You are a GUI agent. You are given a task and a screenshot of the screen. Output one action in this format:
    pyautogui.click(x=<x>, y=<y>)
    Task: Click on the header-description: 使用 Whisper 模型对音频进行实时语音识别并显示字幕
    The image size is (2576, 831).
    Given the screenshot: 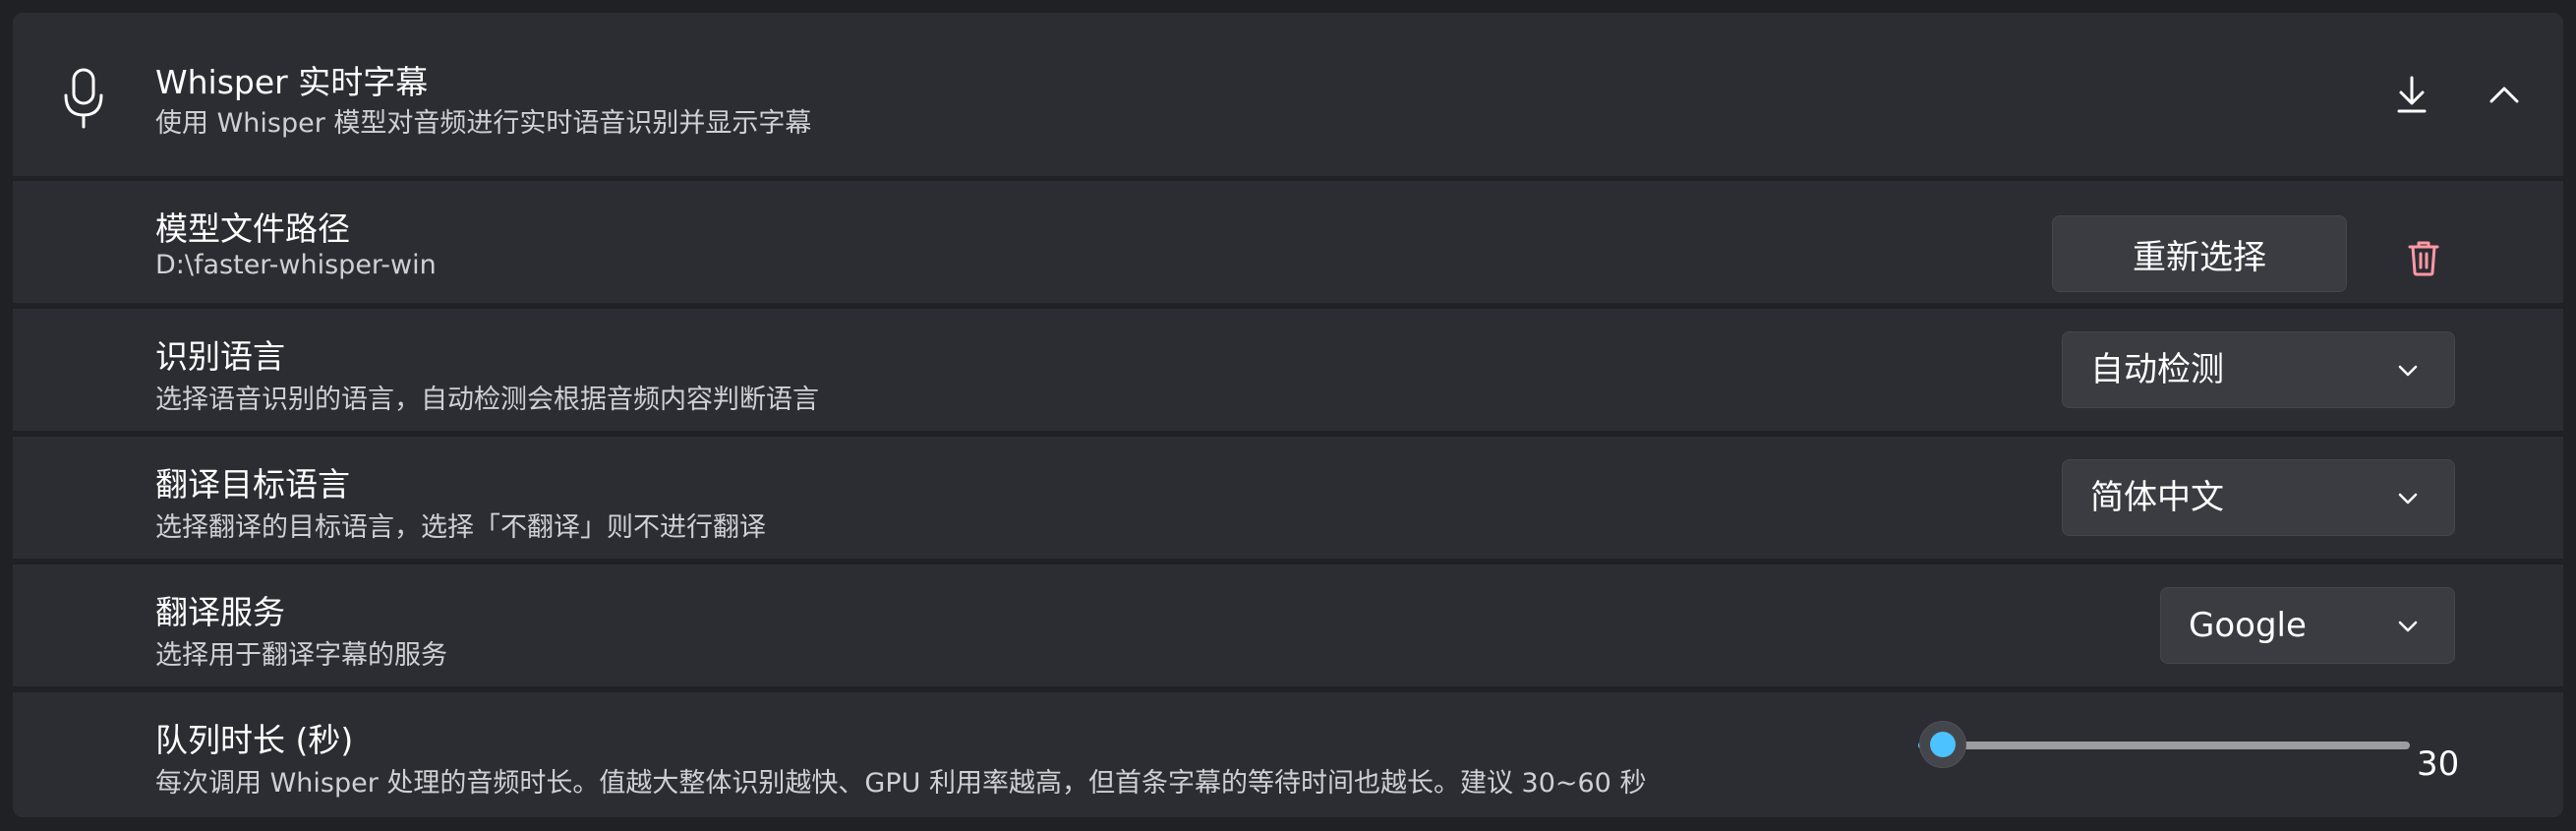 What is the action you would take?
    pyautogui.click(x=483, y=123)
    